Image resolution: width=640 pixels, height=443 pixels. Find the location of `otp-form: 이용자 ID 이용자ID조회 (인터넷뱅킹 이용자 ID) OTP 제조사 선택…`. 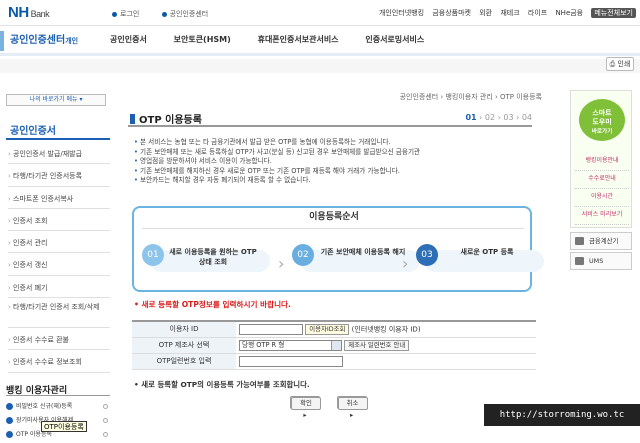

otp-form: 이용자 ID 이용자ID조회 (인터넷뱅킹 이용자 ID) OTP 제조사 선택… is located at coordinates (334, 345).